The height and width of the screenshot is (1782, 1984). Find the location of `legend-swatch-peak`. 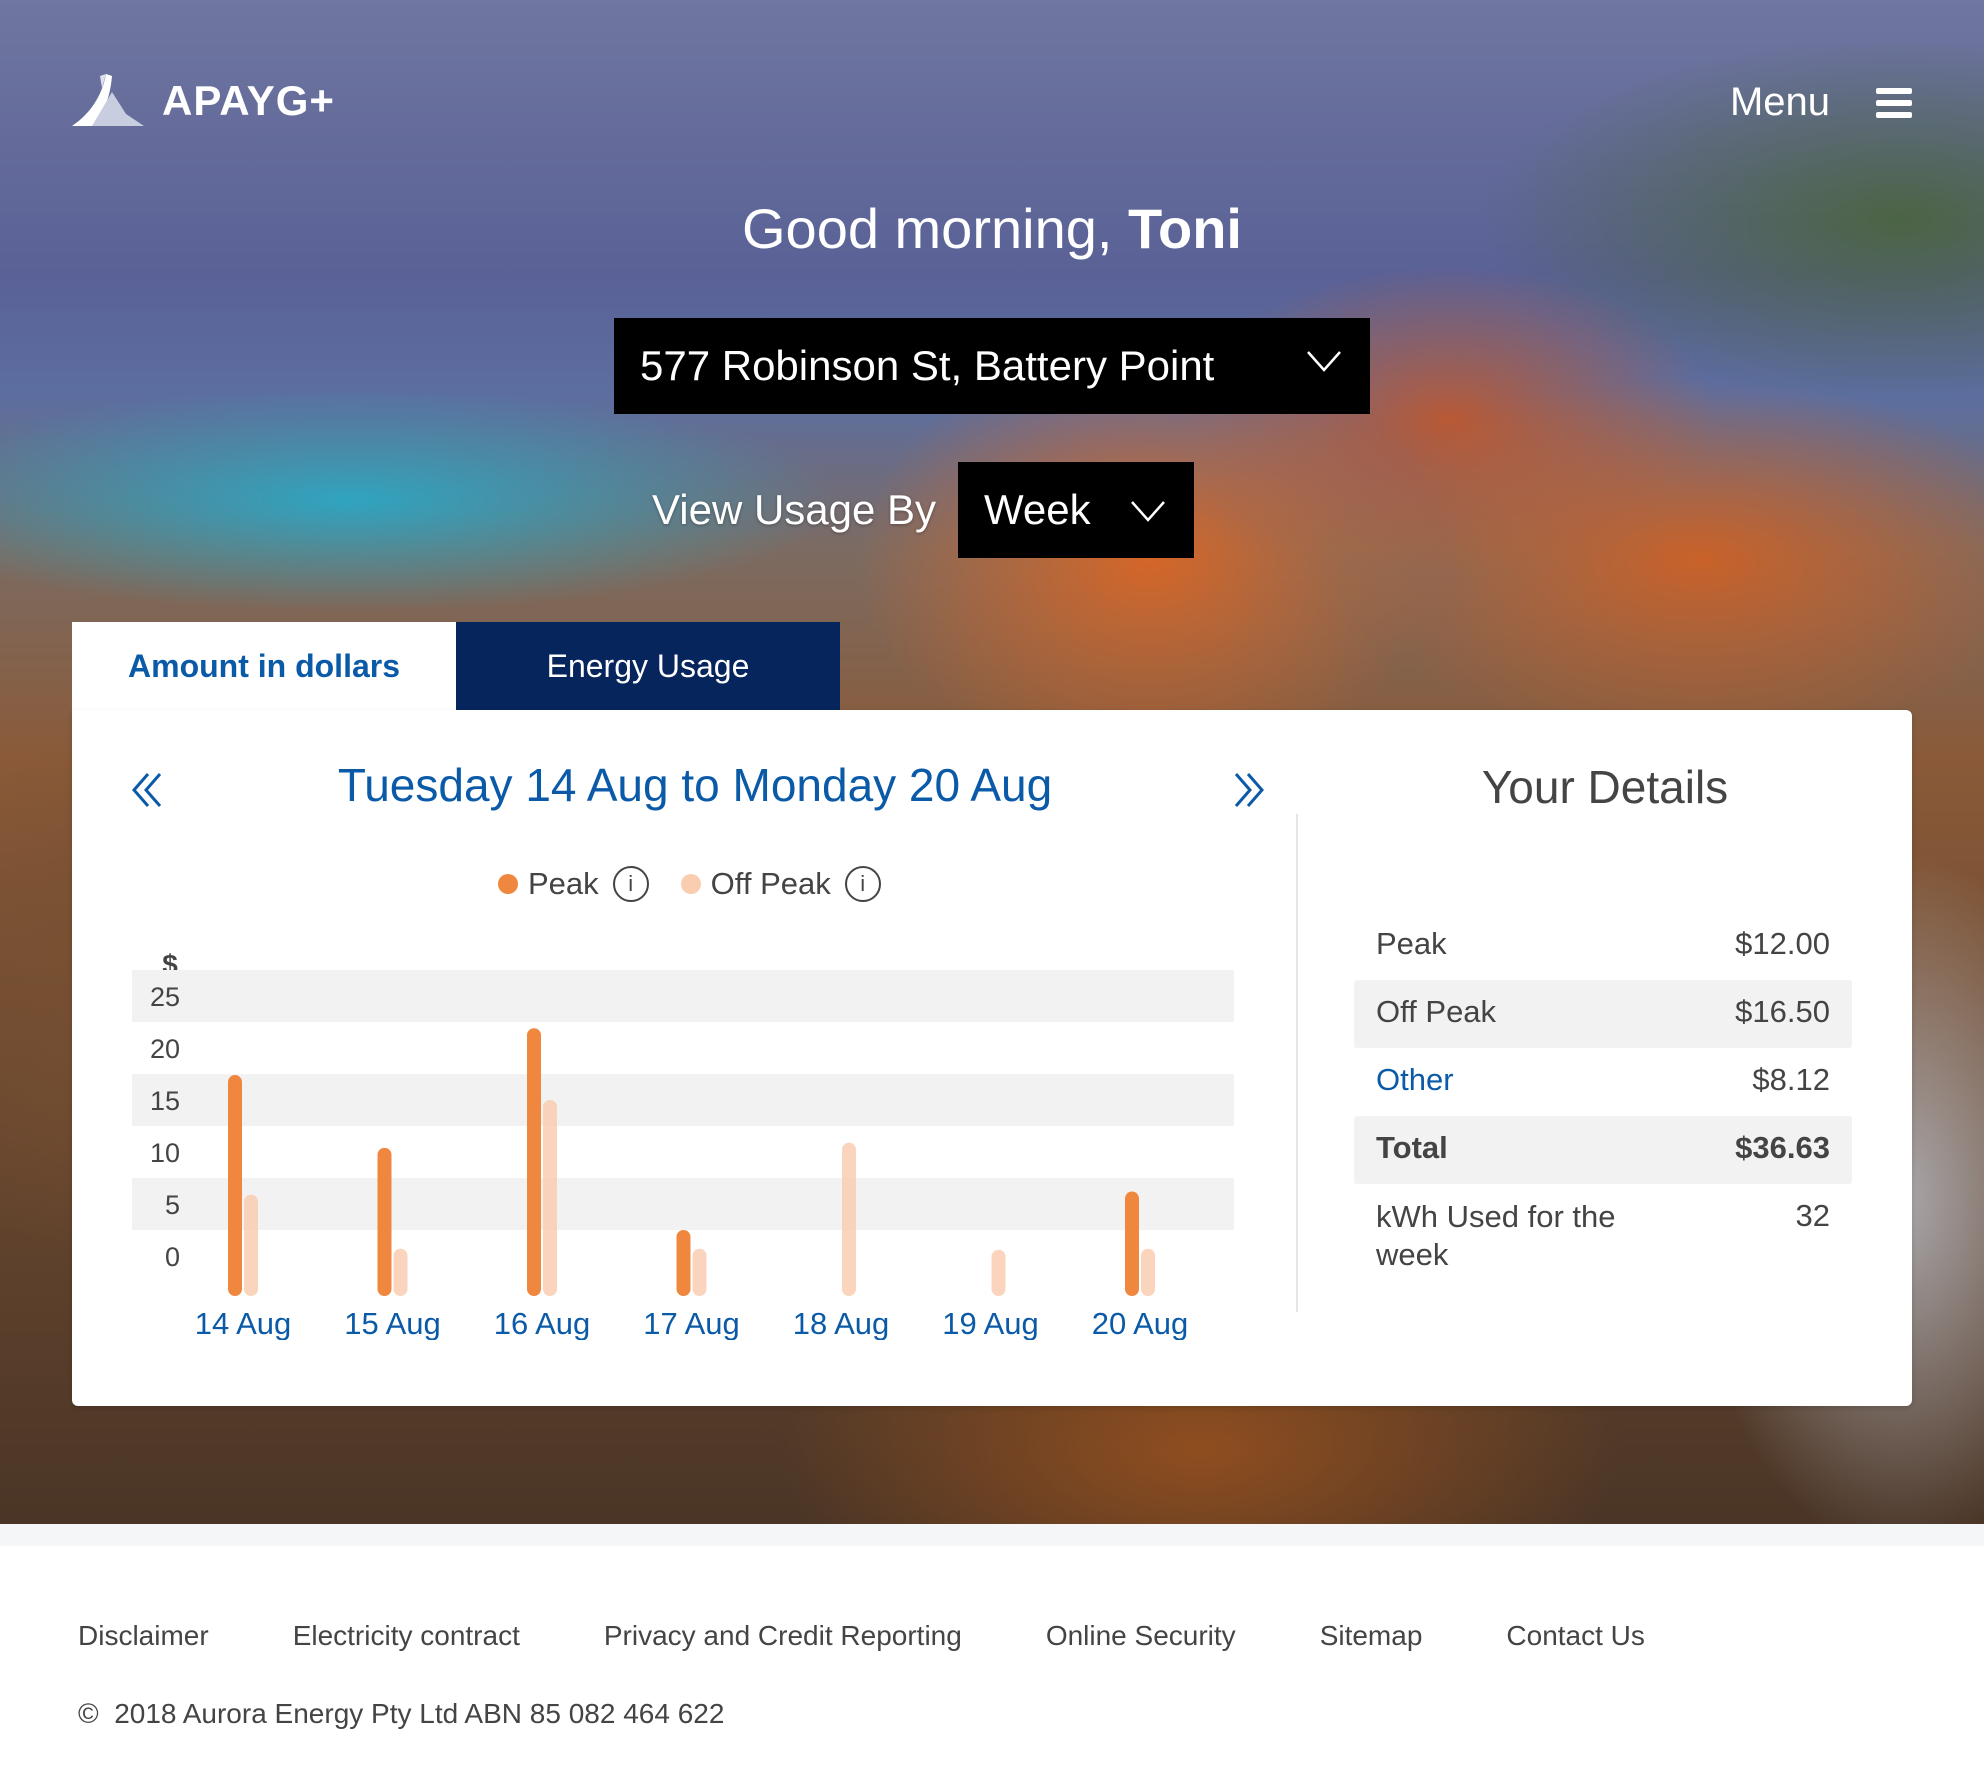

legend-swatch-peak is located at coordinates (508, 884).